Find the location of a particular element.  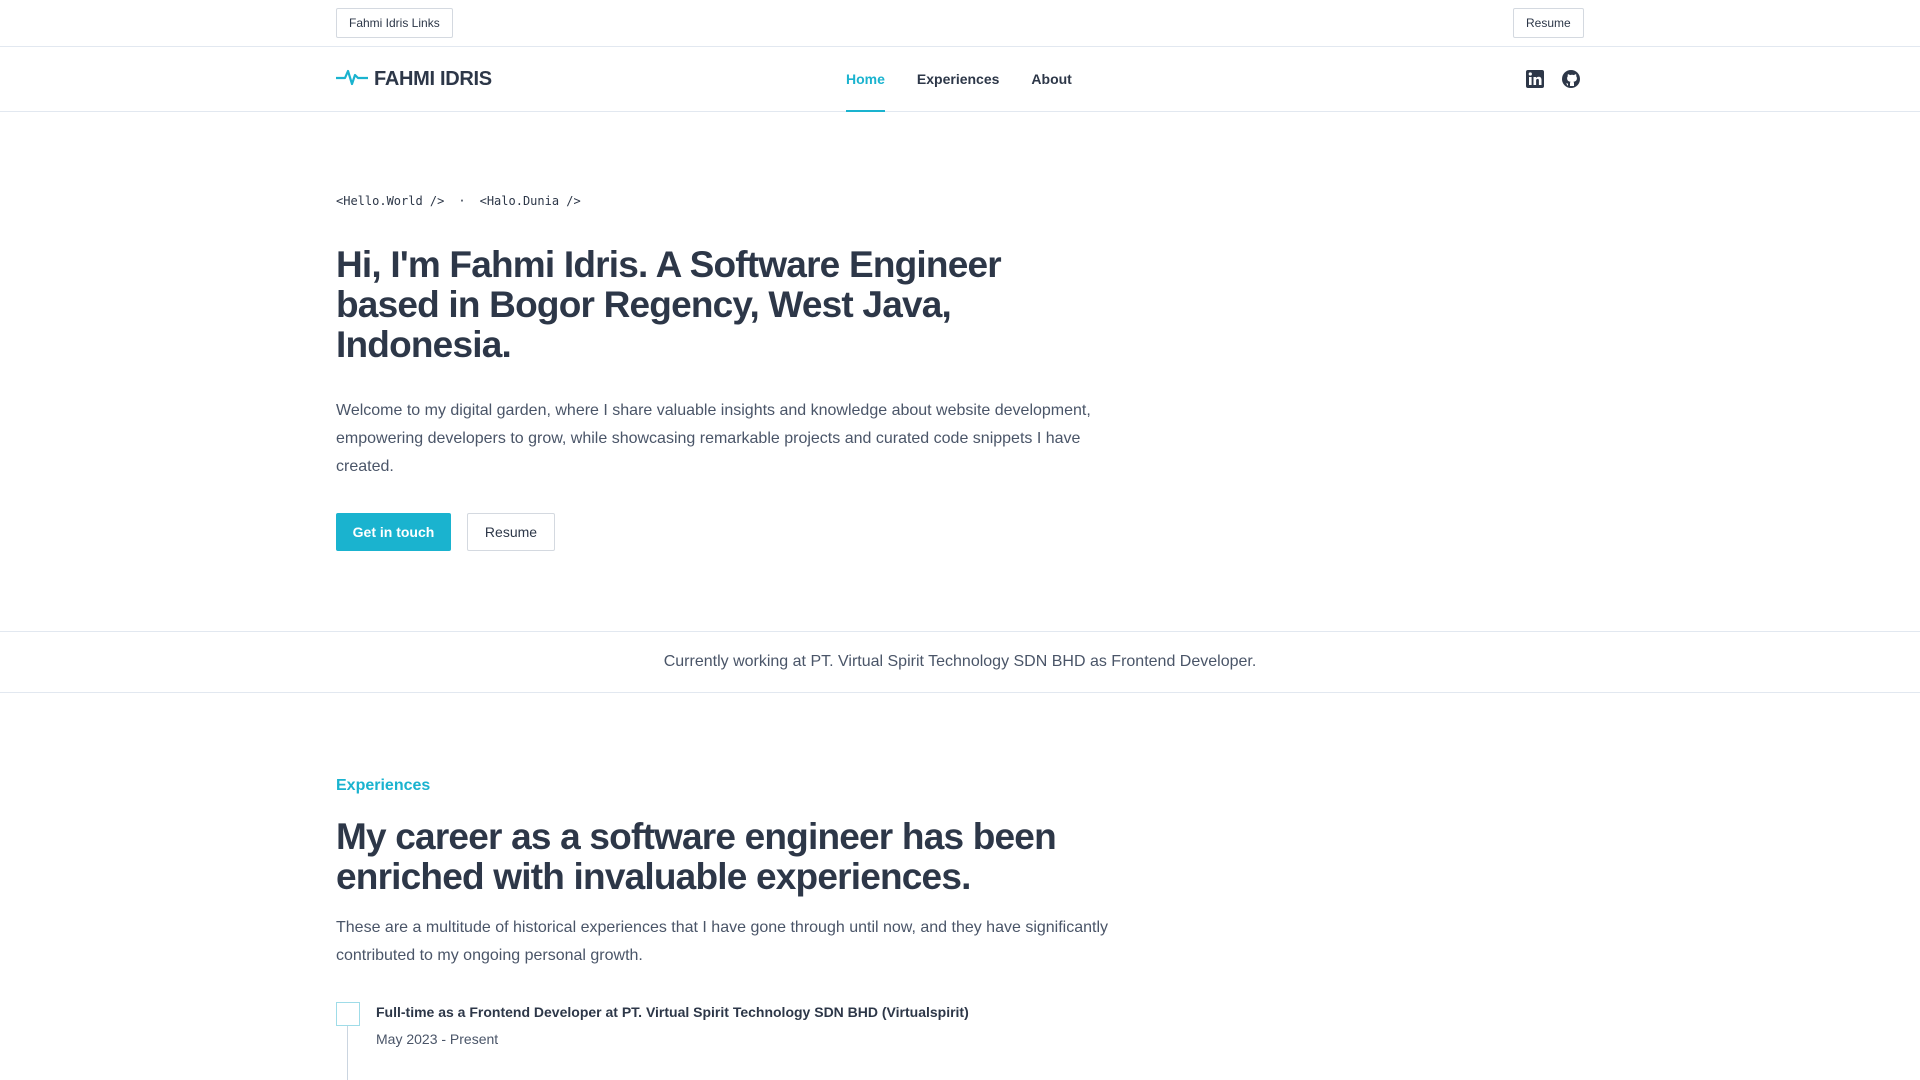

main-navigation: FAHMI IDRIS Home Experiences About is located at coordinates (960, 79).